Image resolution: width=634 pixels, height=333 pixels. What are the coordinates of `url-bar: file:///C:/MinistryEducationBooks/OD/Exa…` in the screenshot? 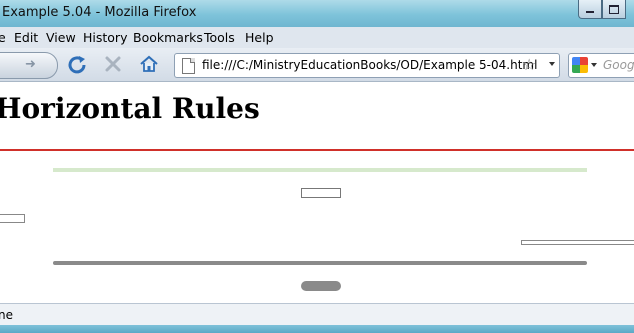 It's located at (367, 65).